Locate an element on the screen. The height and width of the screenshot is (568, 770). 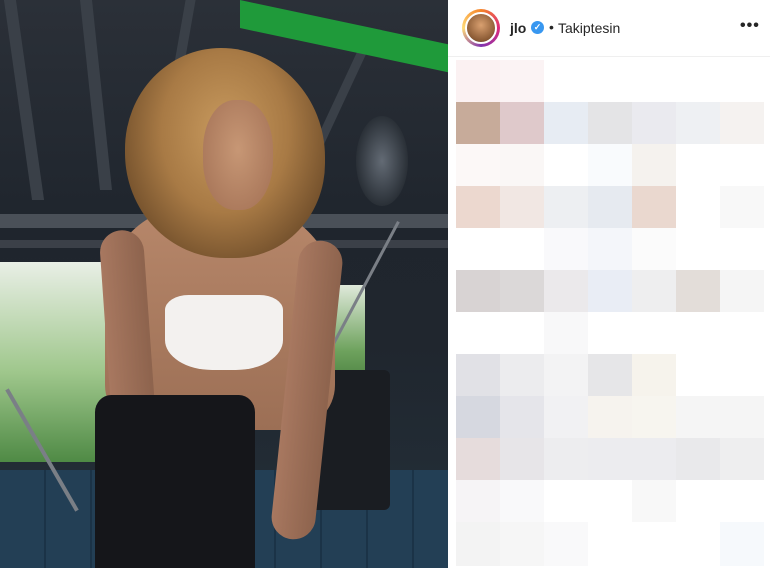
leggings is located at coordinates (175, 481).